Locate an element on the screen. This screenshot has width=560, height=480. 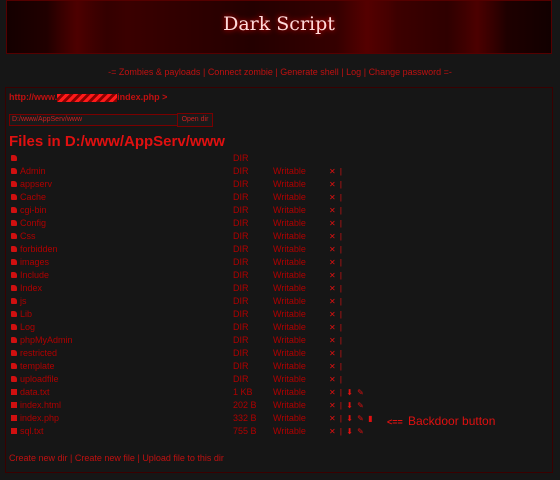
table-row: Css DIR Writable ✕ | is located at coordinates (281, 236).